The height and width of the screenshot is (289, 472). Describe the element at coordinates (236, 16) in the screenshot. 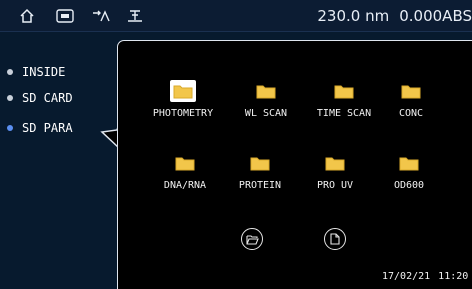

I see `top-bar: 230.0 nm 0.000ABS` at that location.